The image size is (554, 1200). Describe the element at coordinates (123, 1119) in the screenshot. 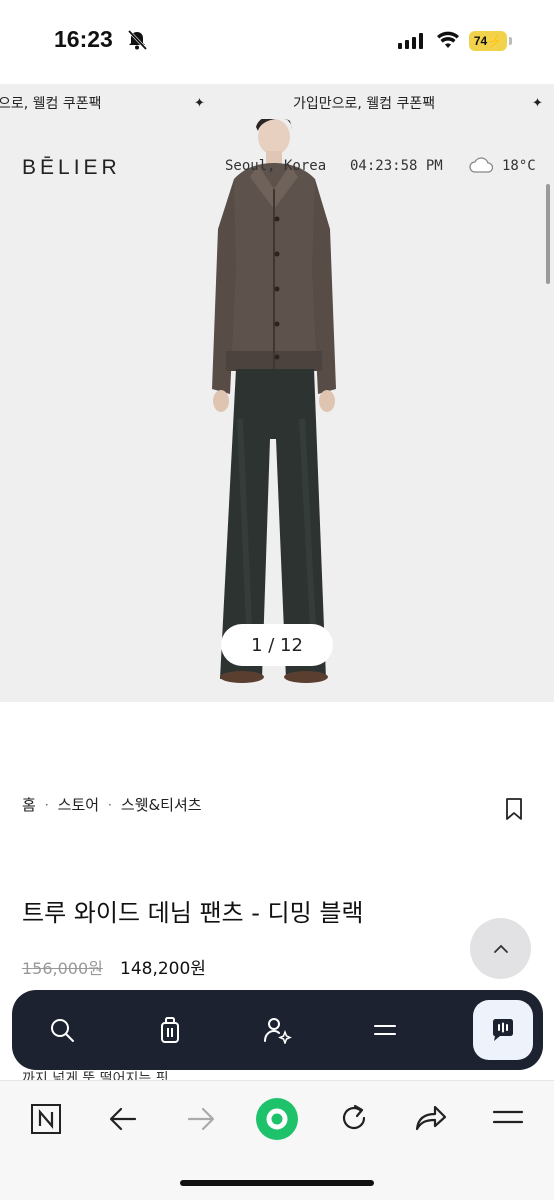

I see `back-arrow-icon` at that location.